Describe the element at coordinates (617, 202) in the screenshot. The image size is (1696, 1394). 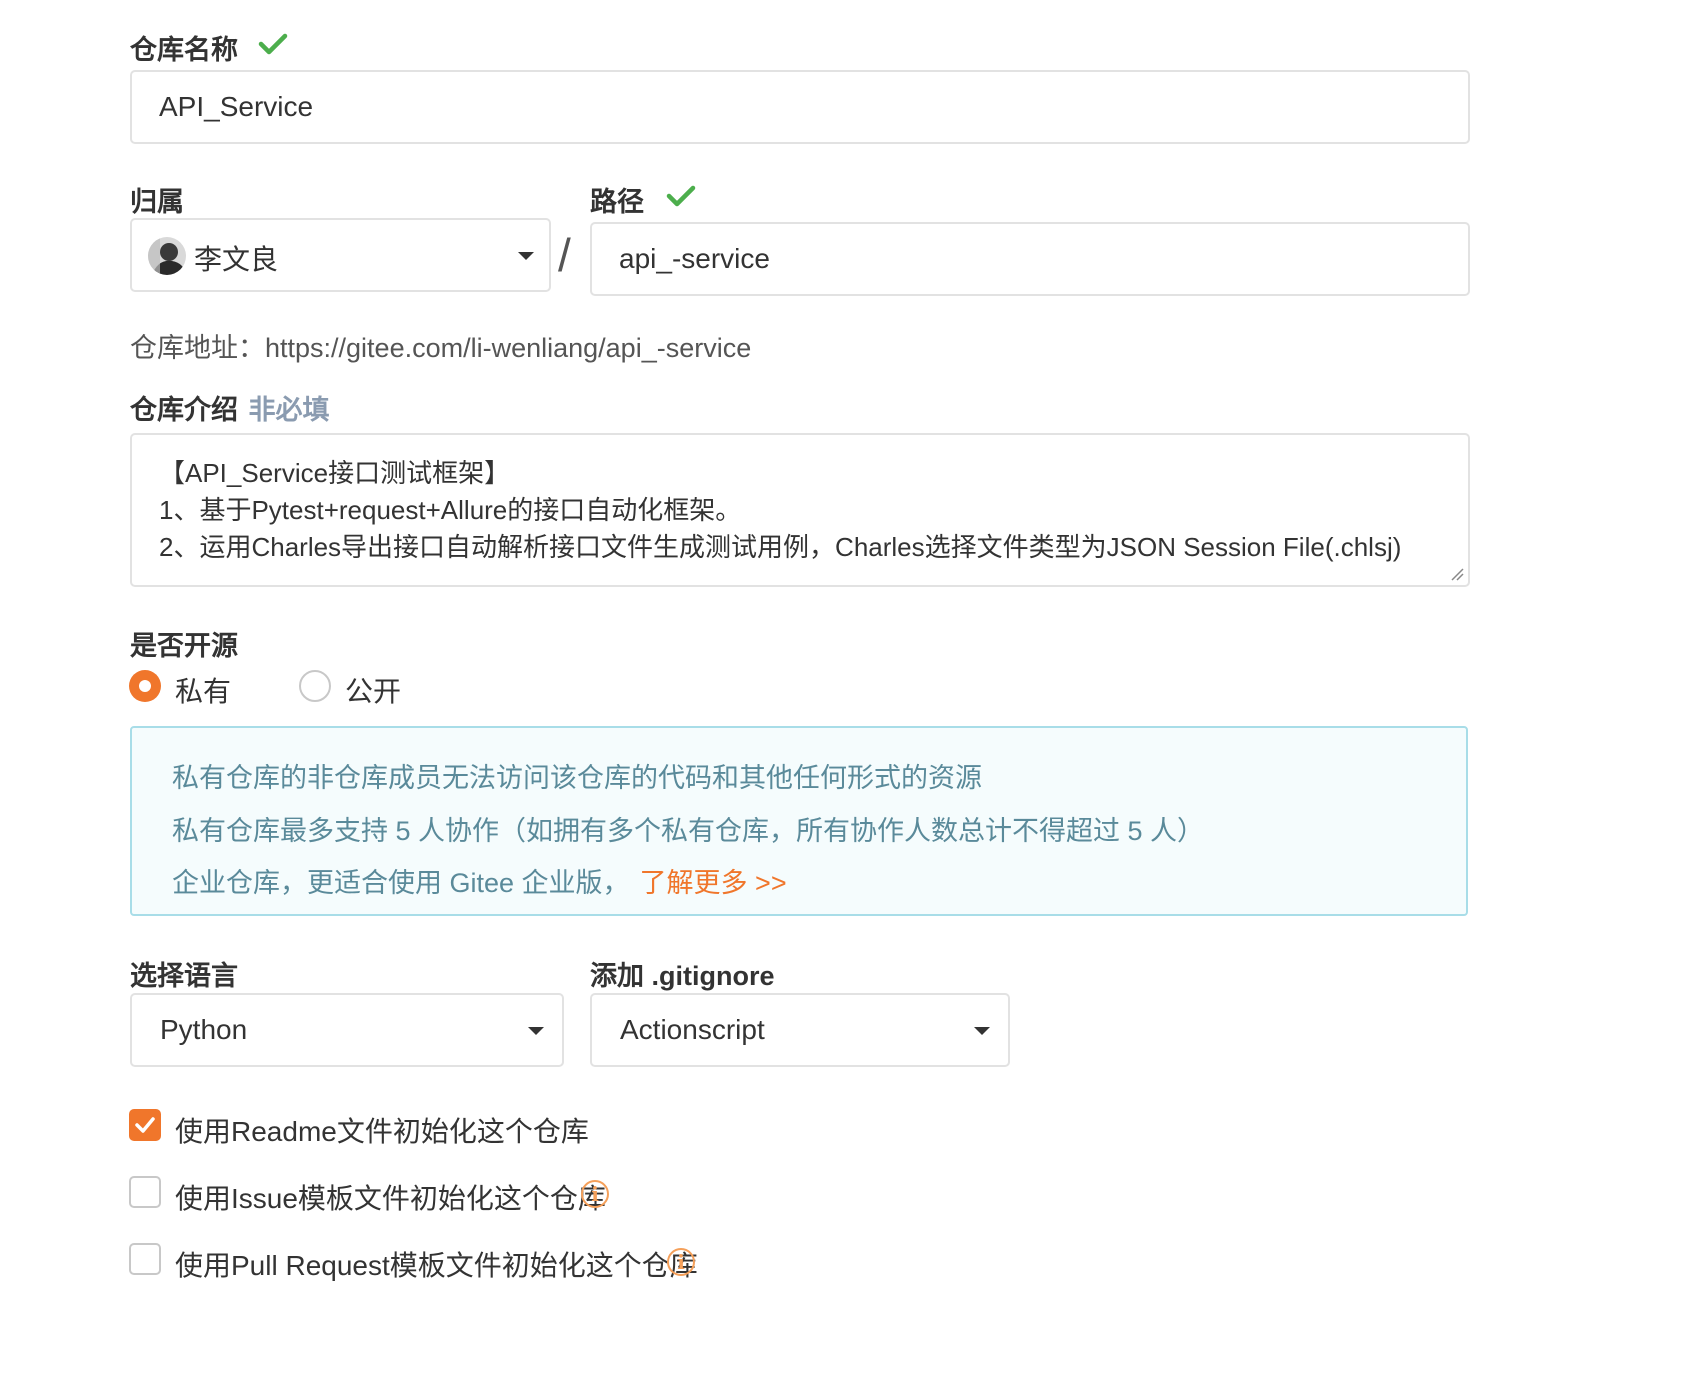
I see `path-label: 路径` at that location.